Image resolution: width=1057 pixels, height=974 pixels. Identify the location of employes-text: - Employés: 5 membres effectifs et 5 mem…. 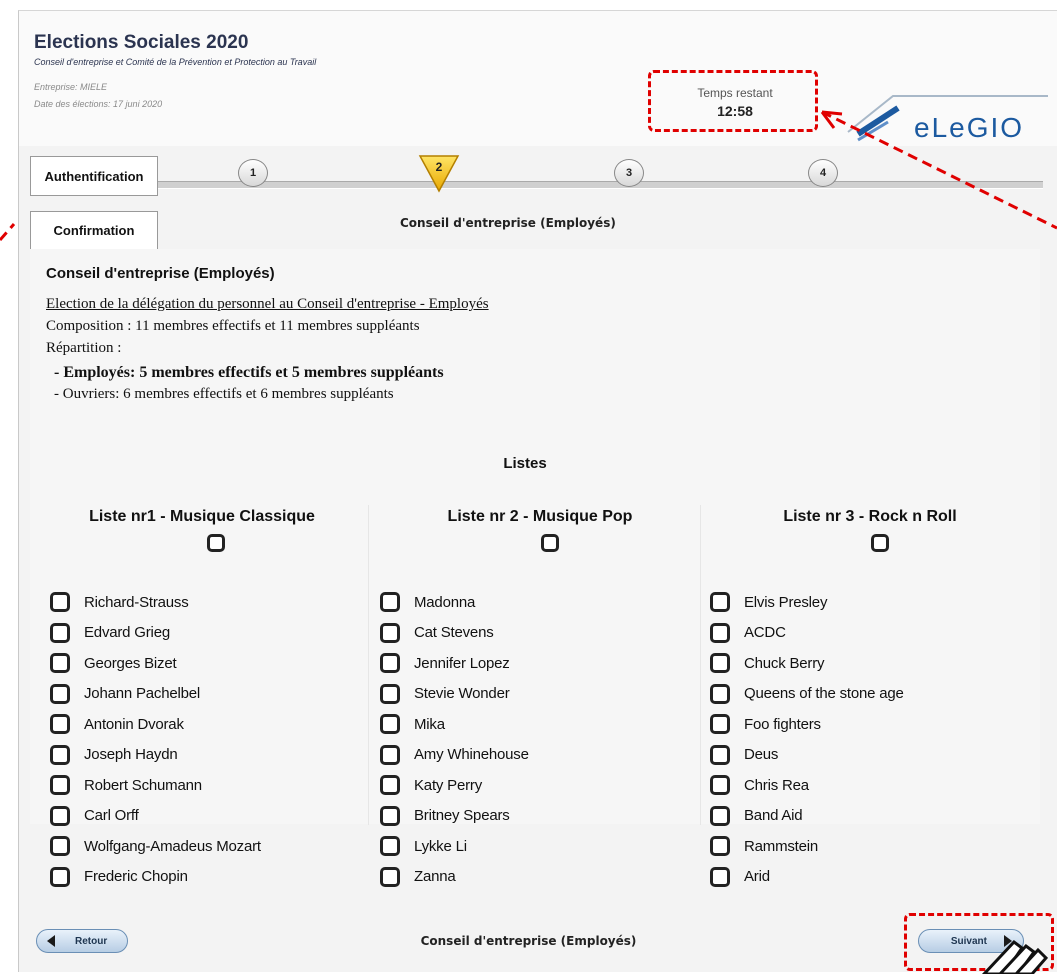
(249, 372).